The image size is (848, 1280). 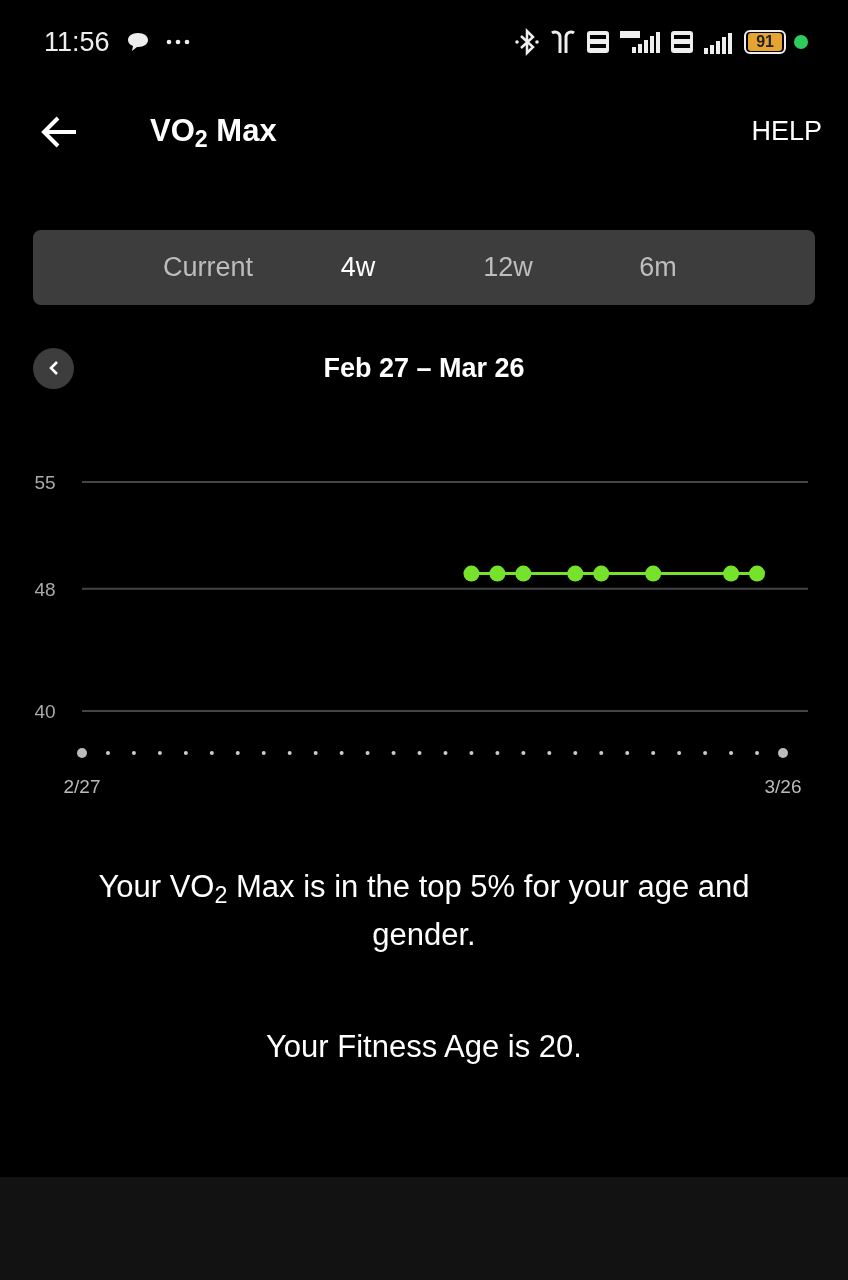 I want to click on y-axis-label: 55, so click(x=45, y=482).